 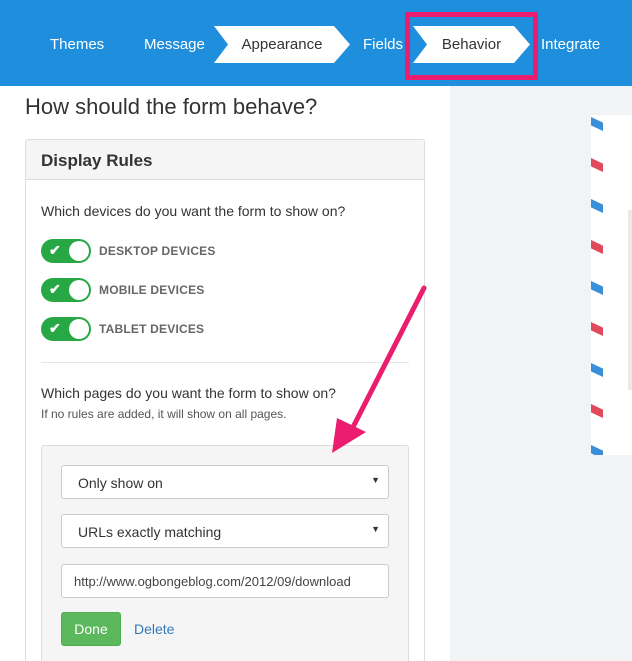 What do you see at coordinates (150, 532) in the screenshot?
I see `match-type-value: URLs exactly matching` at bounding box center [150, 532].